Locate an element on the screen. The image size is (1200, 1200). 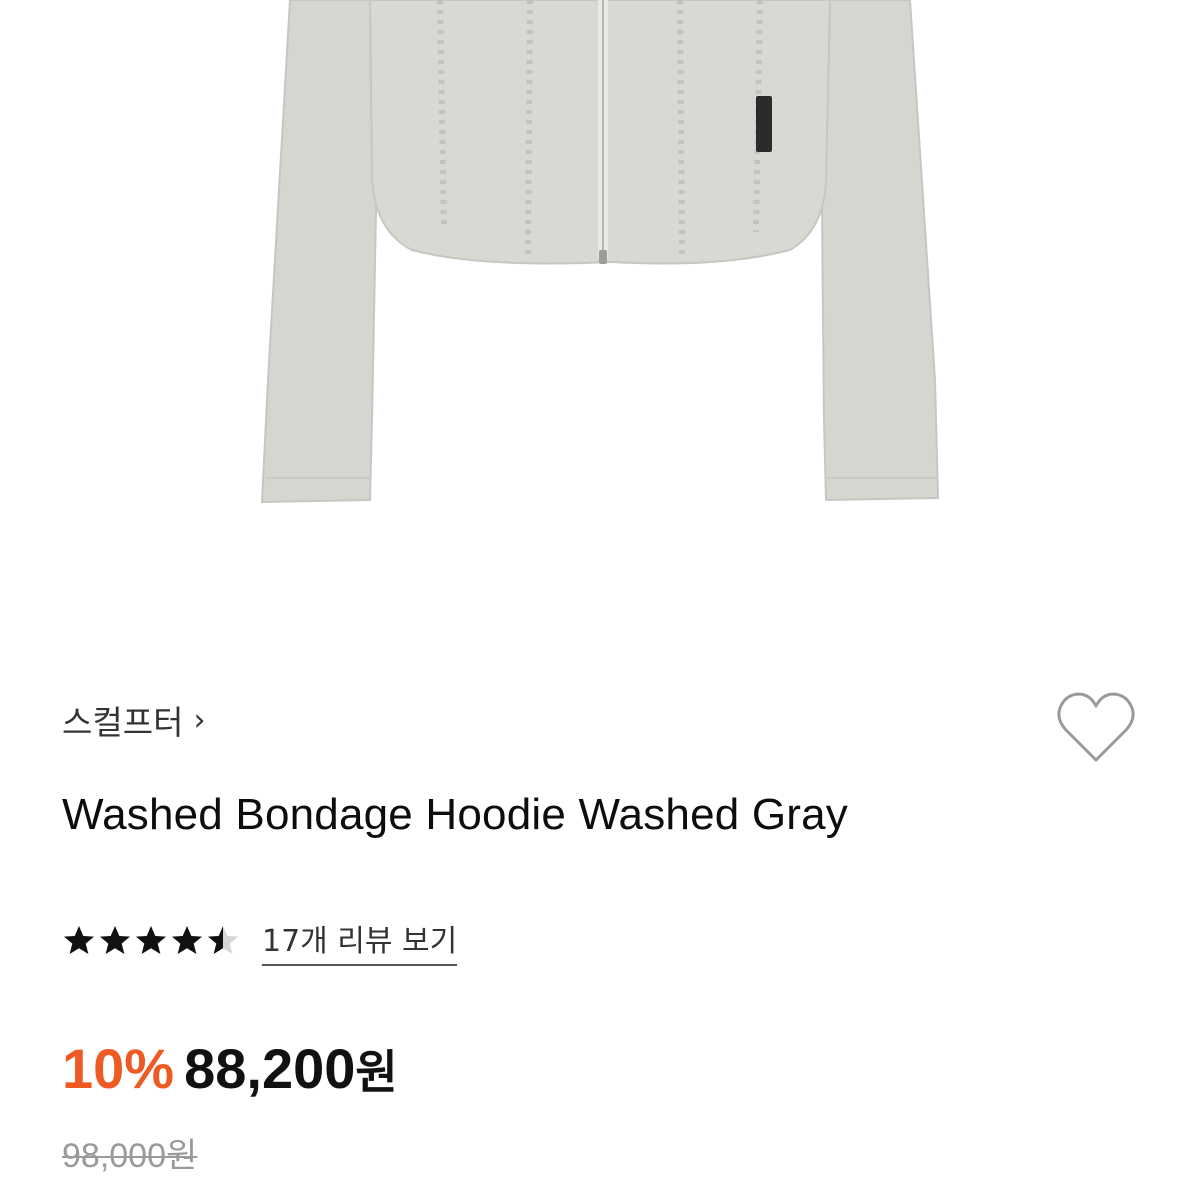
sale-price: 88,200 is located at coordinates (270, 1068).